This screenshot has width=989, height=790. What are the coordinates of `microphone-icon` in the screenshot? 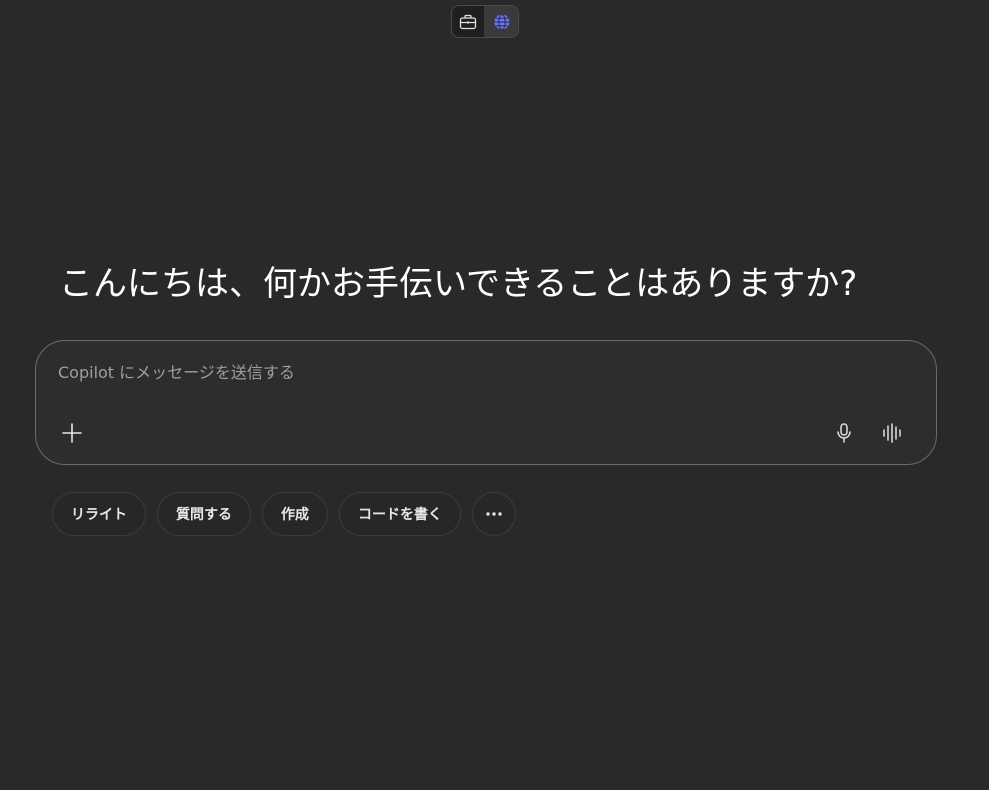 It's located at (844, 433).